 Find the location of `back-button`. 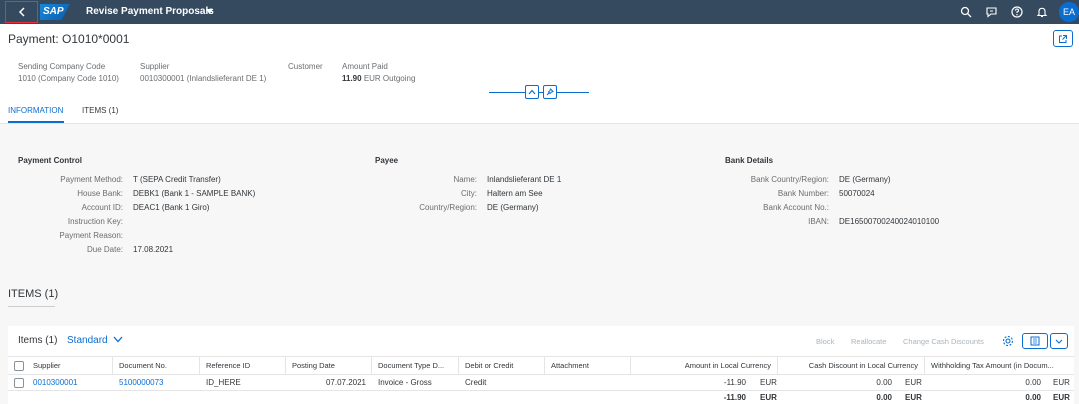

back-button is located at coordinates (21, 12).